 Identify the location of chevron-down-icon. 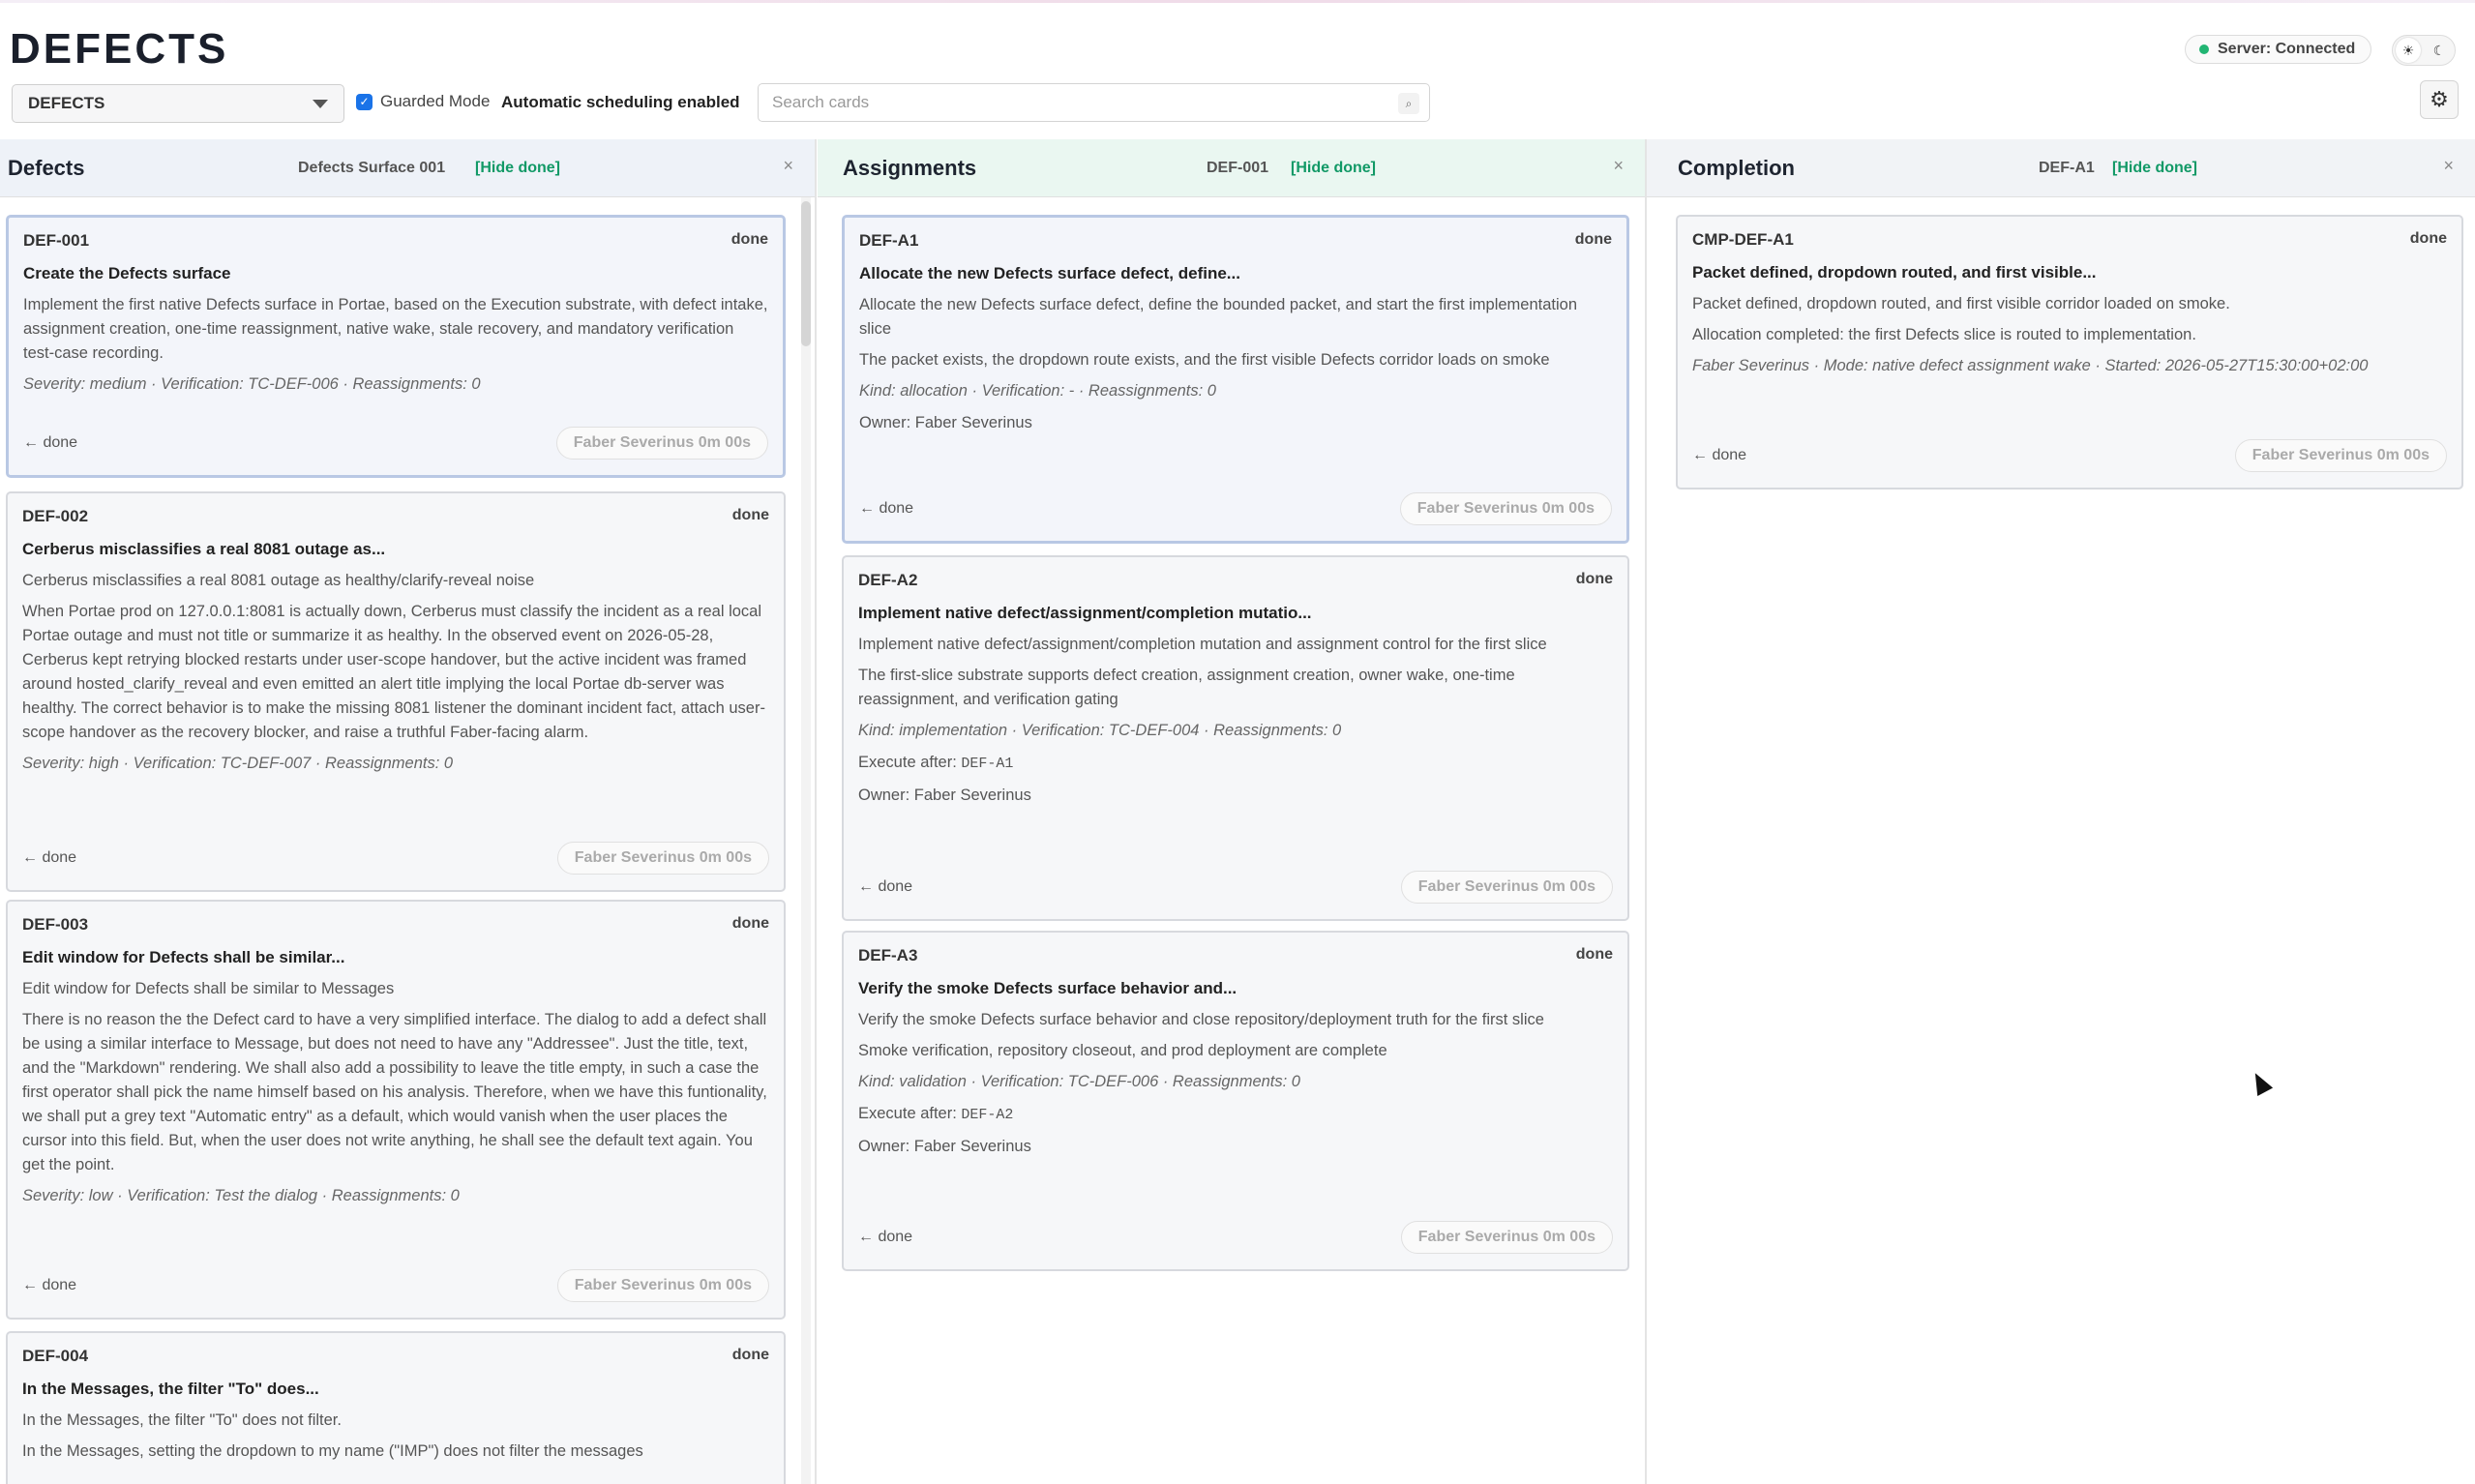
(320, 104).